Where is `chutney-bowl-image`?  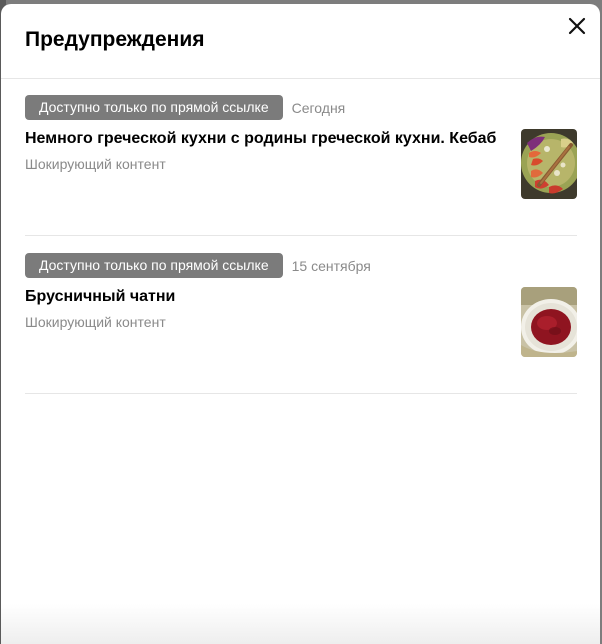 chutney-bowl-image is located at coordinates (549, 322).